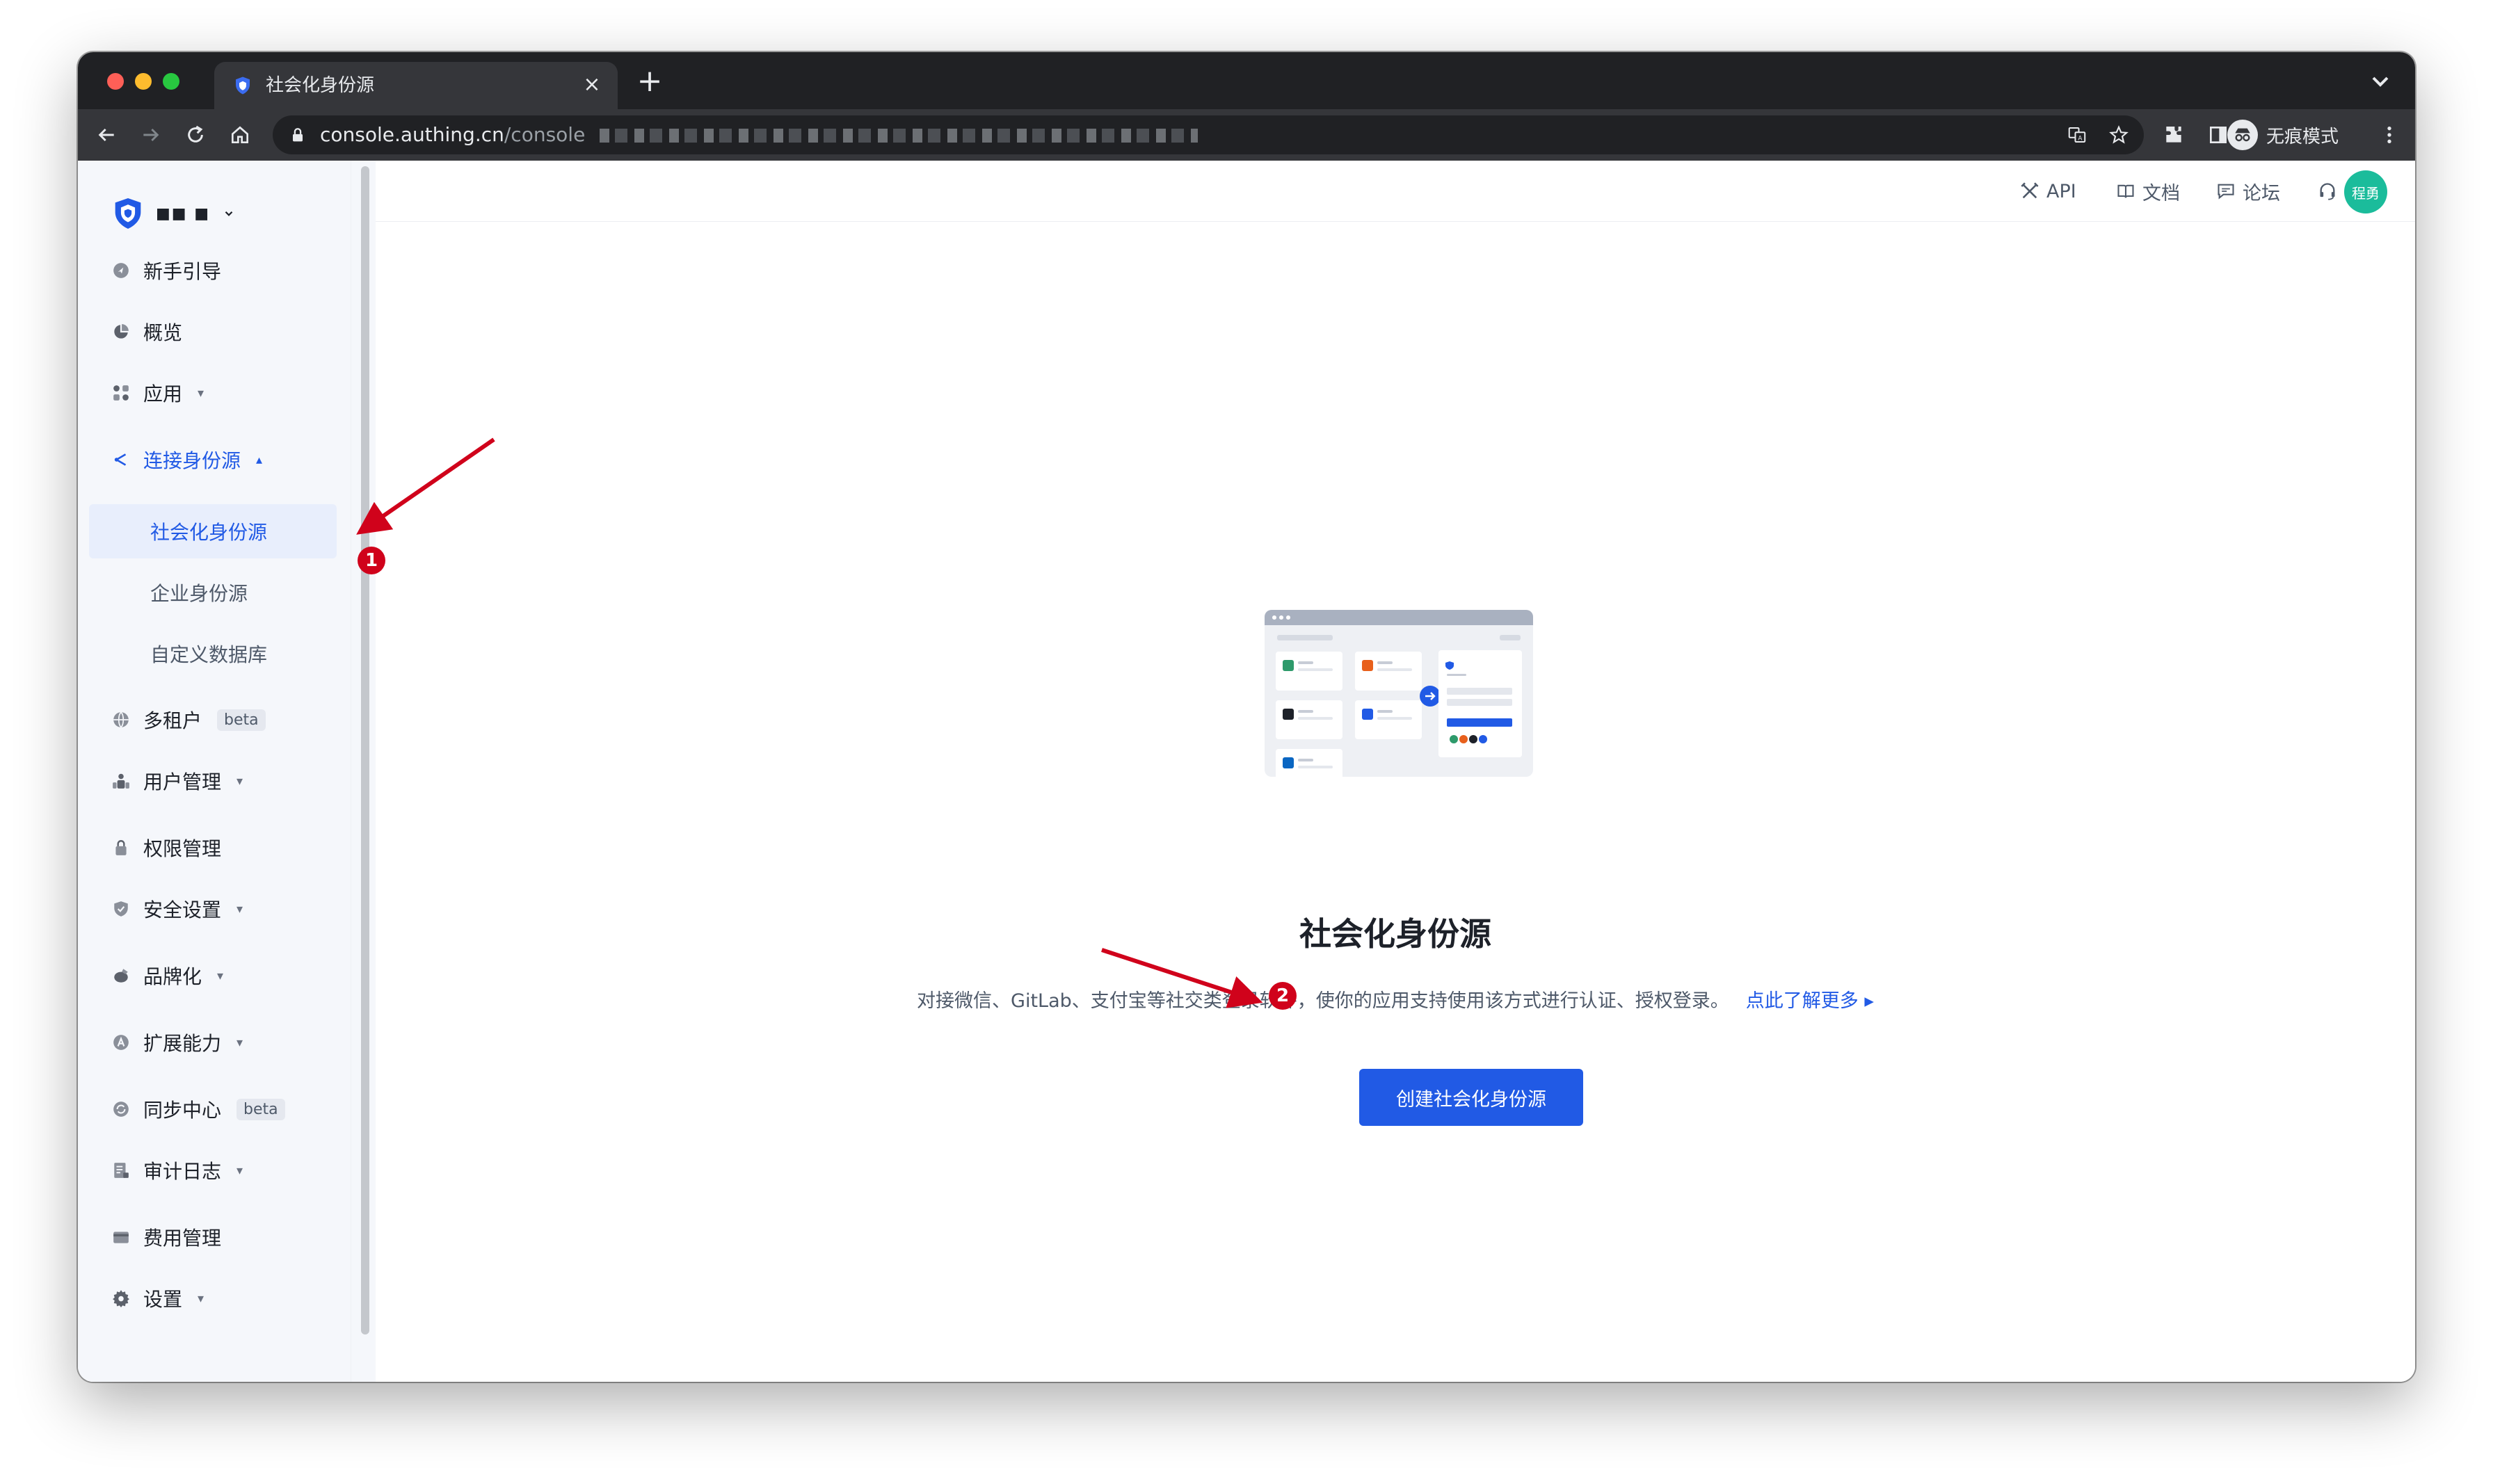 This screenshot has width=2493, height=1484. Describe the element at coordinates (172, 720) in the screenshot. I see `sidebar-item-label: 多租户` at that location.